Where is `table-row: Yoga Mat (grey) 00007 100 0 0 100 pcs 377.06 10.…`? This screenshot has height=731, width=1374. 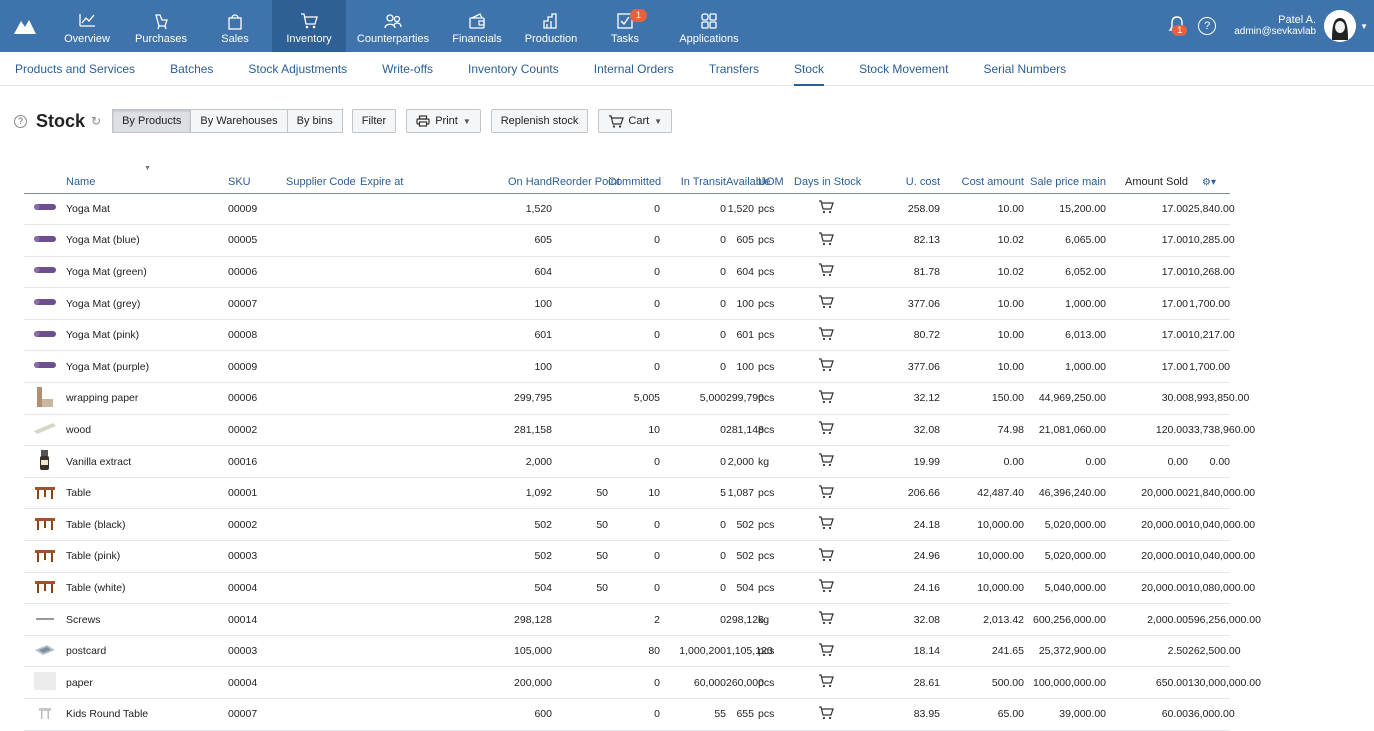 table-row: Yoga Mat (grey) 00007 100 0 0 100 pcs 377.06 10.… is located at coordinates (627, 303).